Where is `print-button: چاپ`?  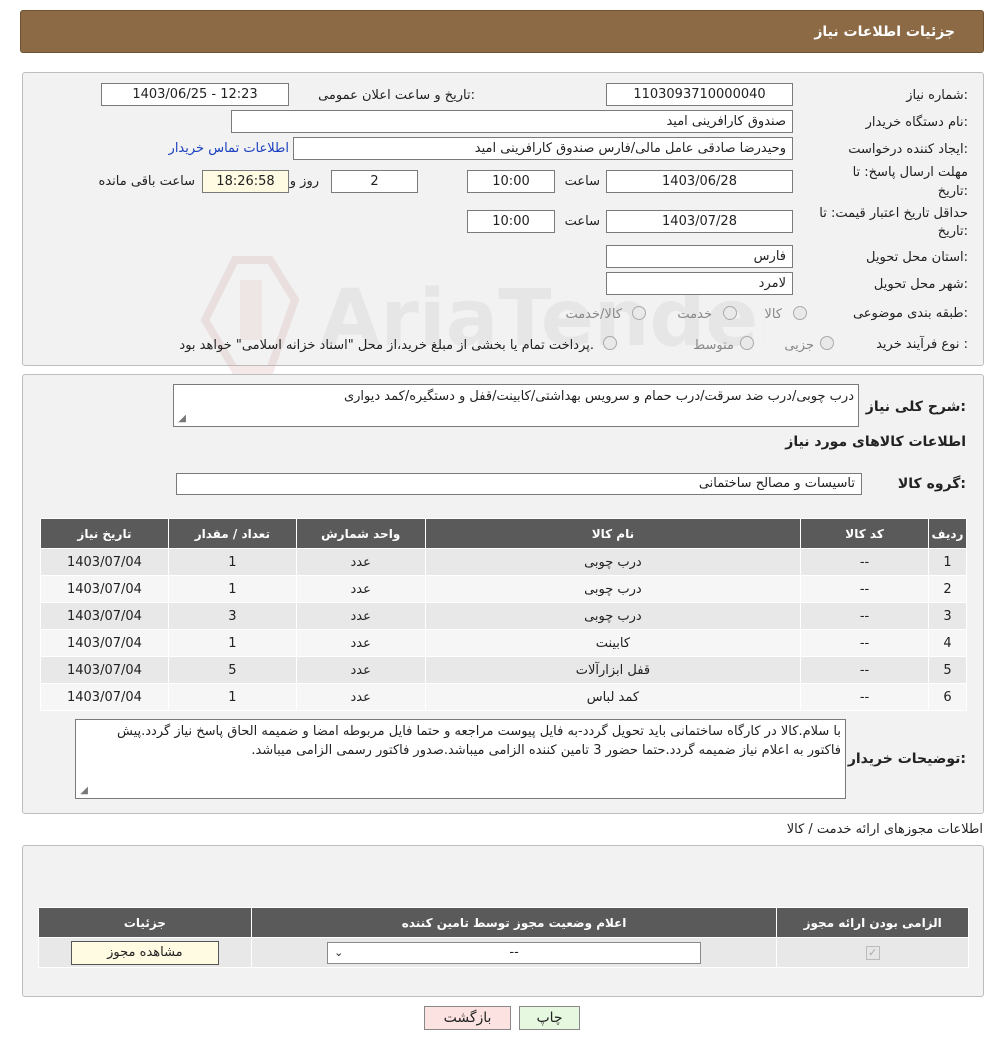
print-button: چاپ is located at coordinates (549, 1018).